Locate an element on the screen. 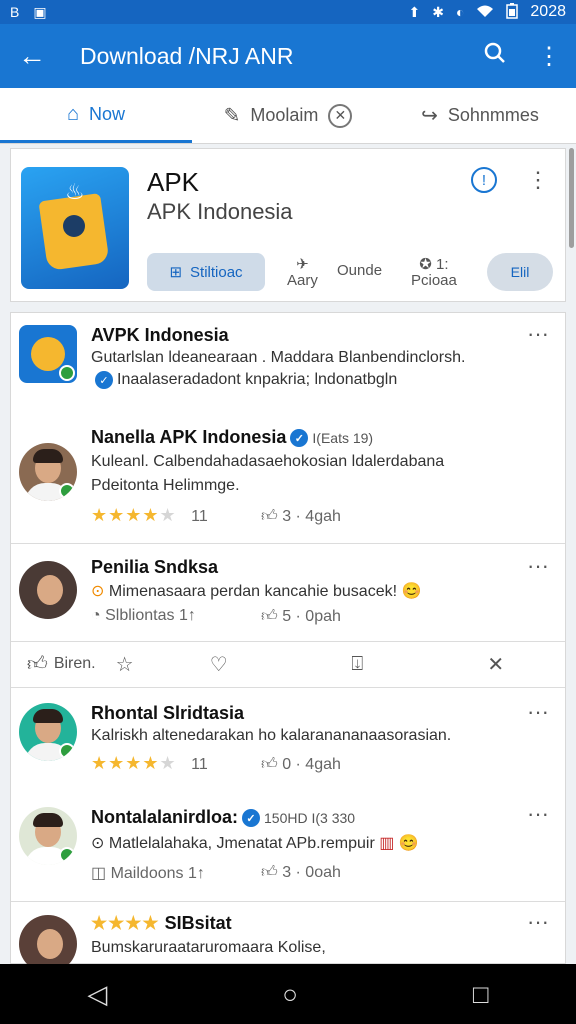 The image size is (576, 1024). stat-downloads: Ounde is located at coordinates (359, 271).